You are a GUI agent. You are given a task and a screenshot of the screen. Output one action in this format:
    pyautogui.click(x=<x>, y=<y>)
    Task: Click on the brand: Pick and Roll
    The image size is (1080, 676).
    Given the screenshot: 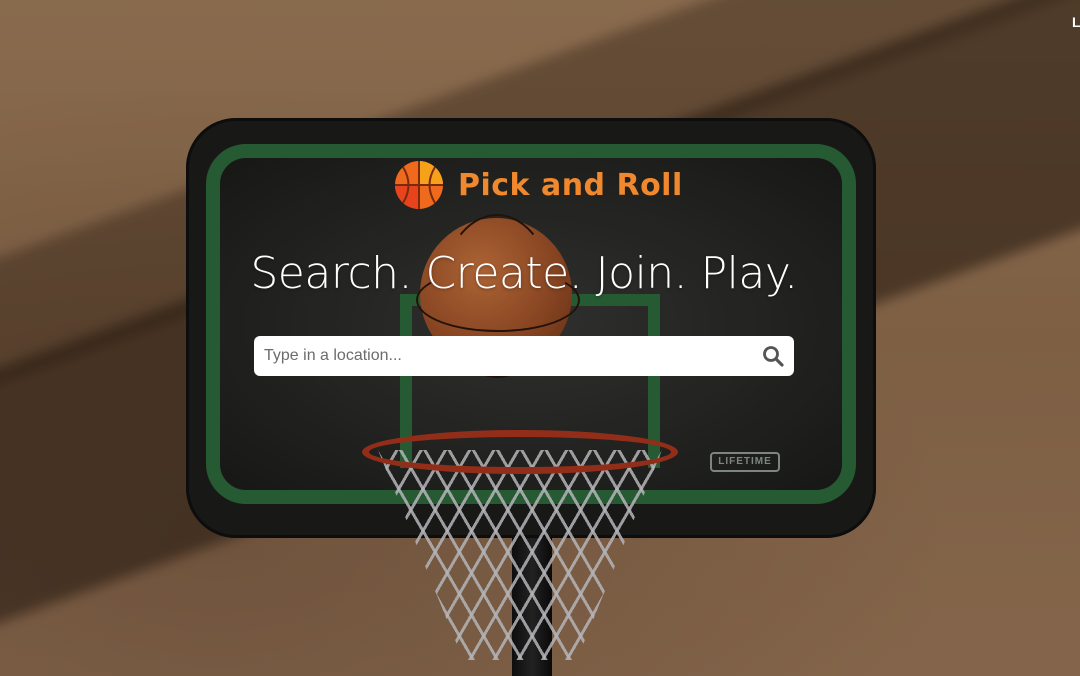 What is the action you would take?
    pyautogui.click(x=538, y=185)
    